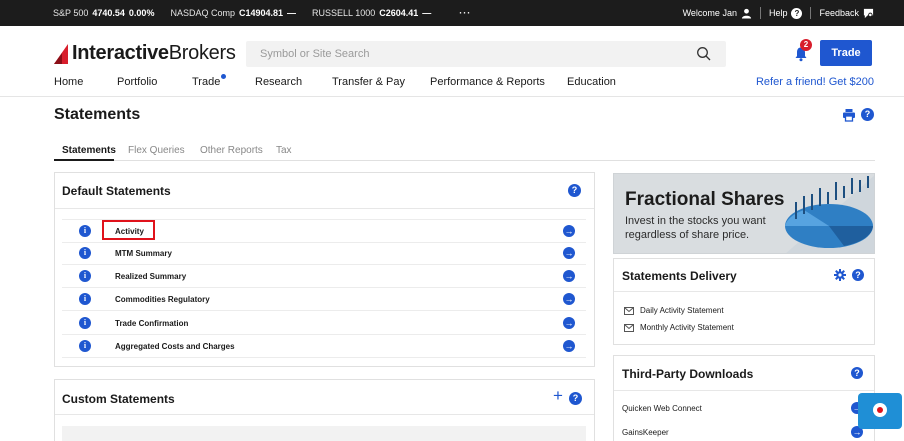 The height and width of the screenshot is (441, 904). Describe the element at coordinates (151, 323) in the screenshot. I see `statement-label: Trade Confirmation` at that location.